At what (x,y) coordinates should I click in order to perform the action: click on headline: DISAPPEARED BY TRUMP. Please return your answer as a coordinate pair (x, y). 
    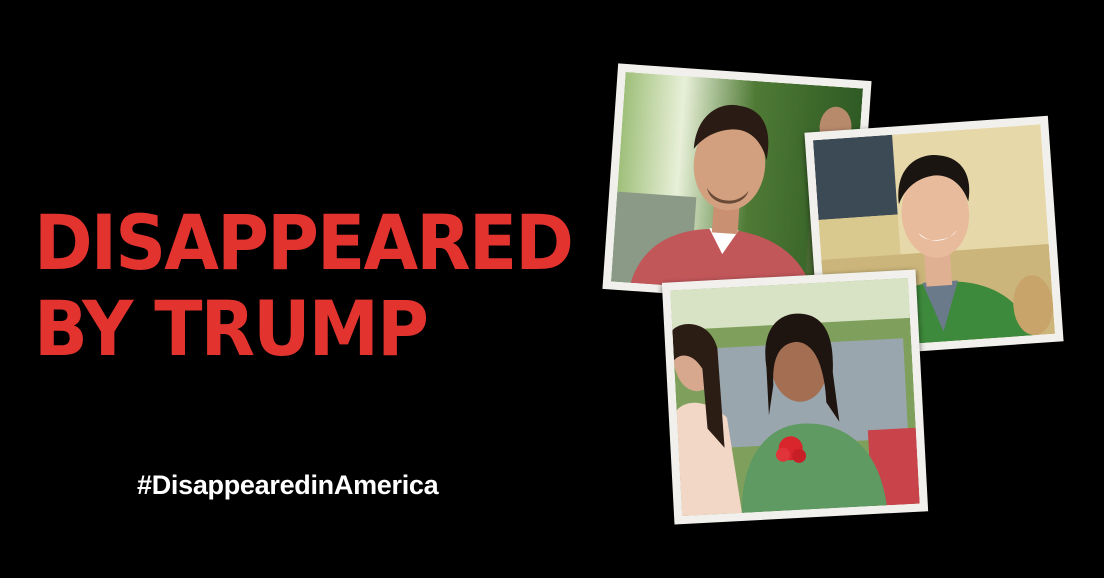
    Looking at the image, I should click on (304, 285).